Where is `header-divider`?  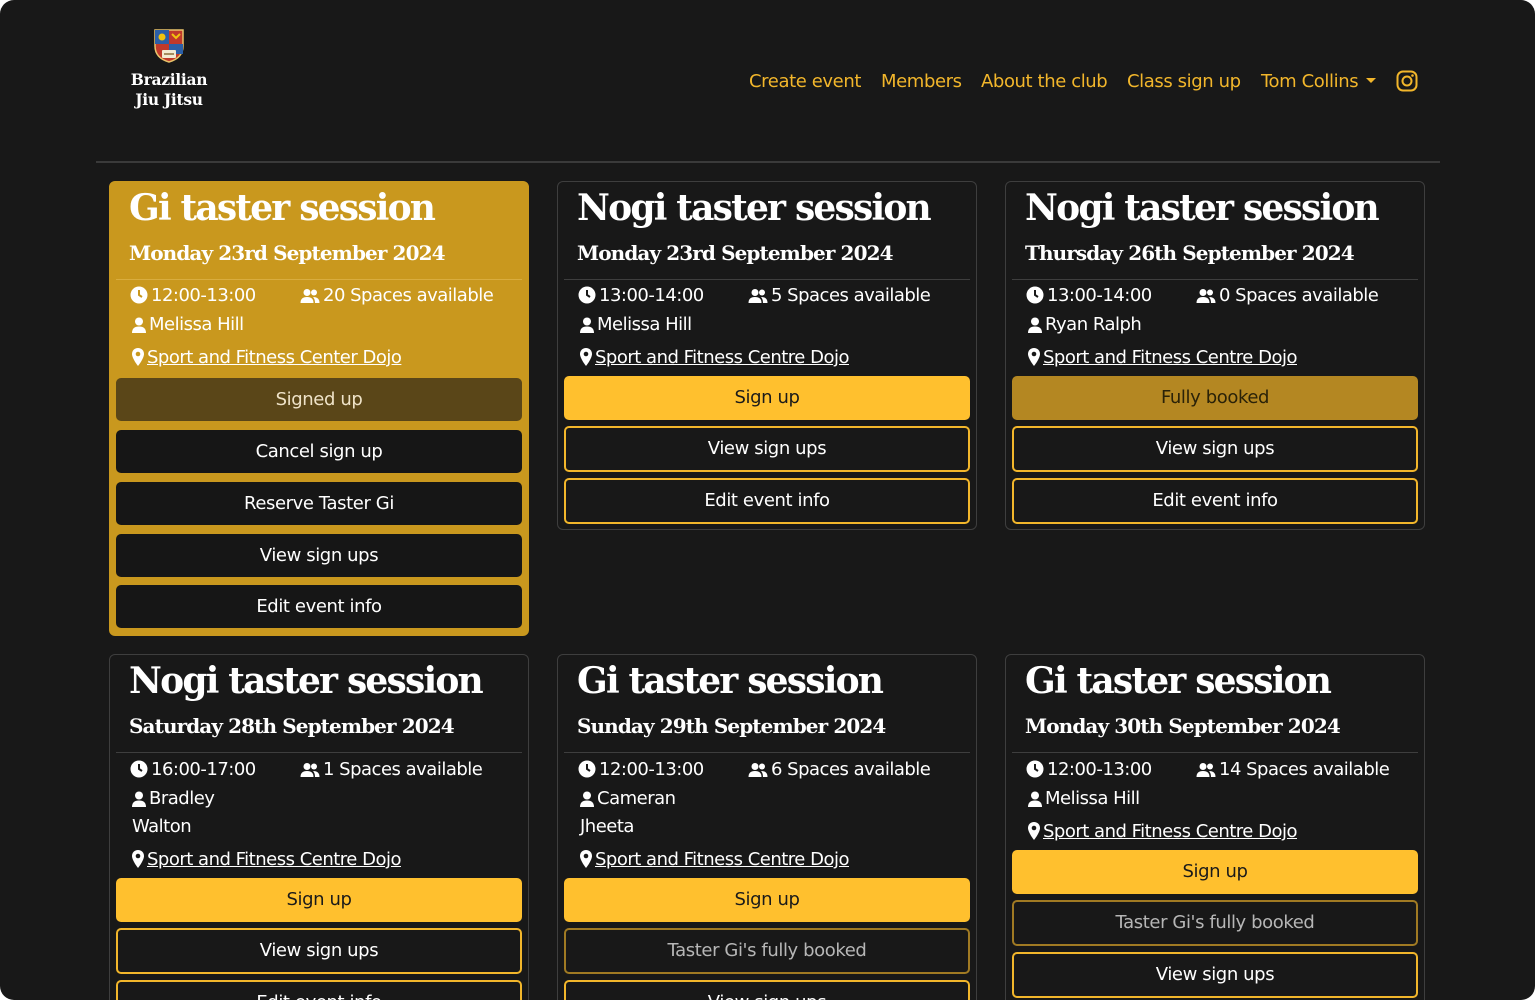 header-divider is located at coordinates (768, 162).